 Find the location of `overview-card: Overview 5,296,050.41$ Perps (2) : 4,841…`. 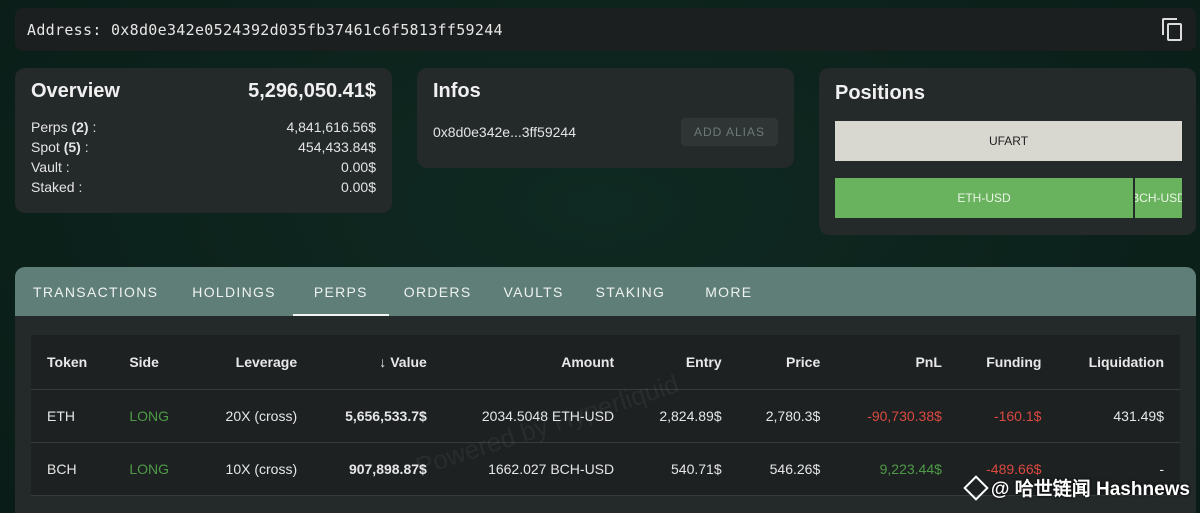

overview-card: Overview 5,296,050.41$ Perps (2) : 4,841… is located at coordinates (203, 140).